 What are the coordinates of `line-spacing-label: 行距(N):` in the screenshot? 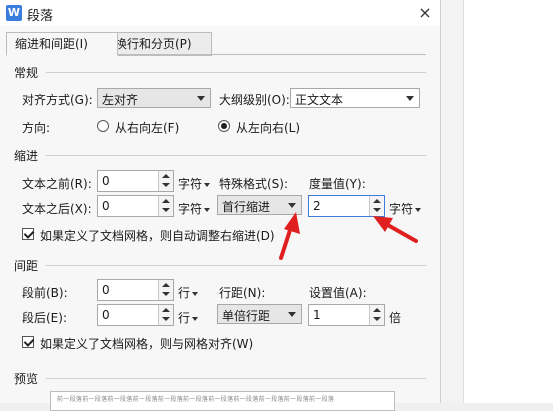 It's located at (242, 293).